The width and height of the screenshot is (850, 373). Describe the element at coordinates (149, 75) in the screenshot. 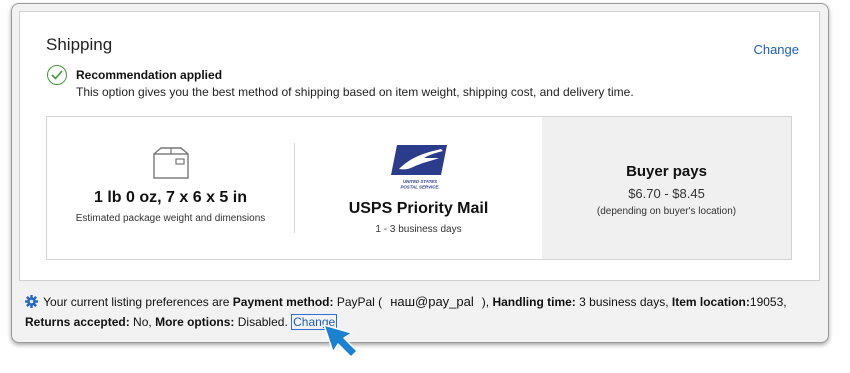

I see `recommendation-title: Recommendation applied` at that location.